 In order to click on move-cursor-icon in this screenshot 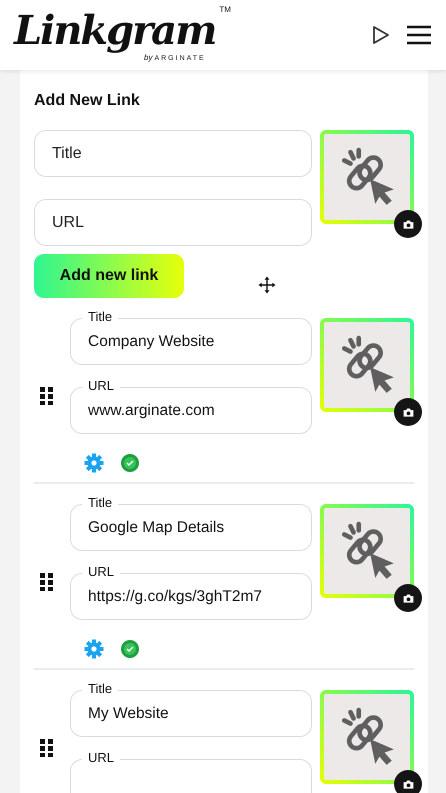, I will do `click(267, 285)`.